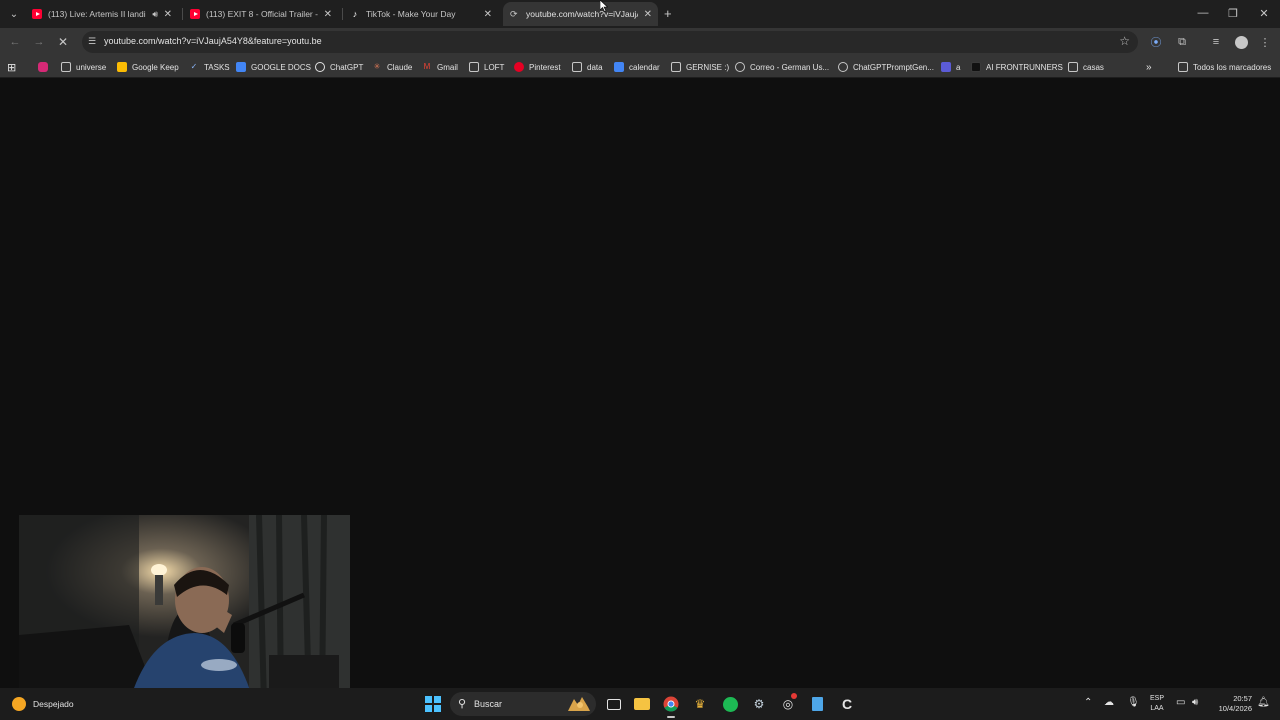 The height and width of the screenshot is (720, 1280). I want to click on language-indicator: ESP LAA, so click(1157, 704).